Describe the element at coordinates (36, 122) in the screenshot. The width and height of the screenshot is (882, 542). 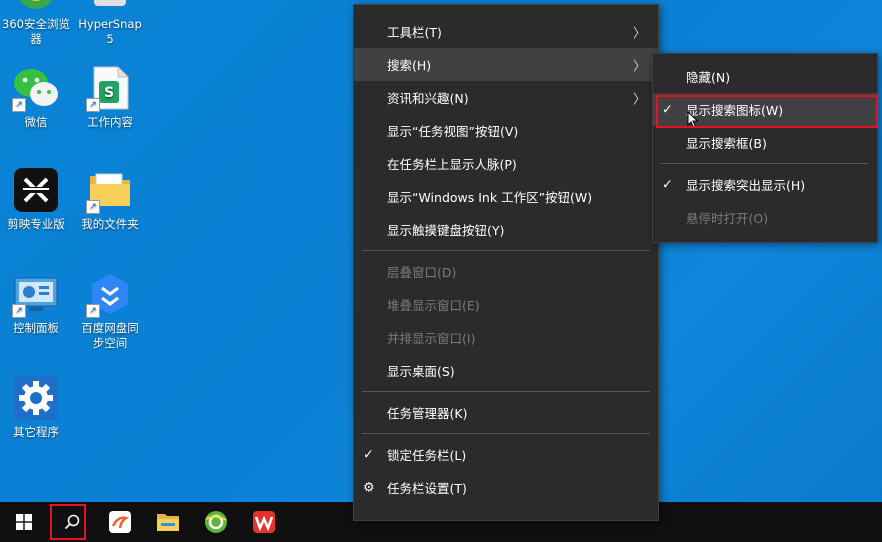
I see `desktop-icon-label: 微信` at that location.